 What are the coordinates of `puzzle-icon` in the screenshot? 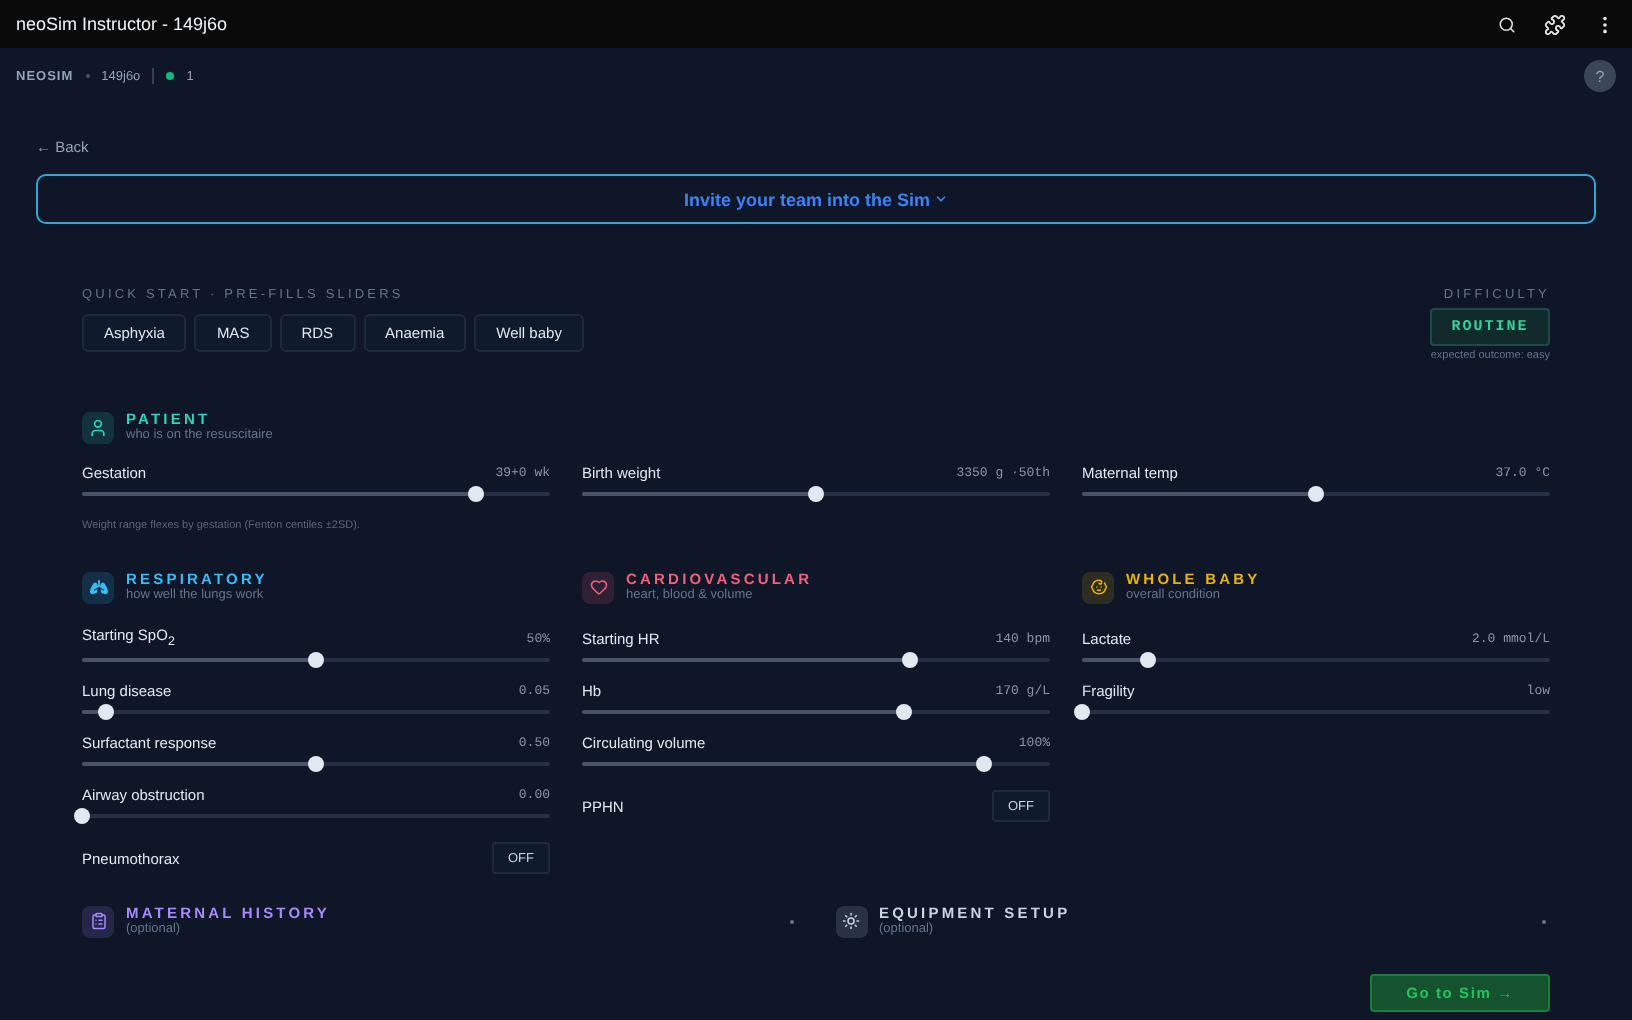 It's located at (1555, 24).